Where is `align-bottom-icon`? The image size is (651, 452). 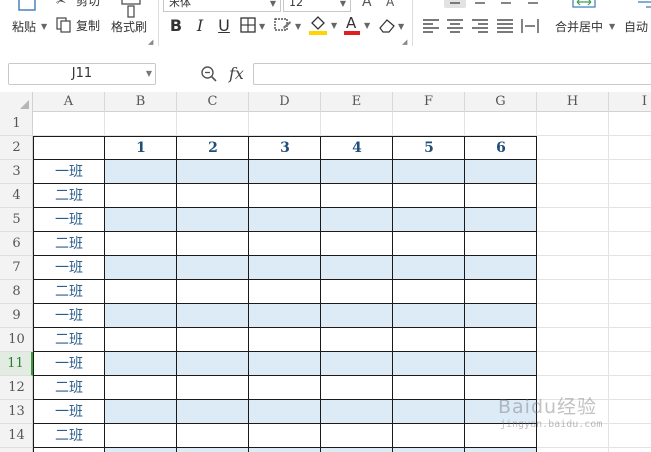 align-bottom-icon is located at coordinates (506, 2).